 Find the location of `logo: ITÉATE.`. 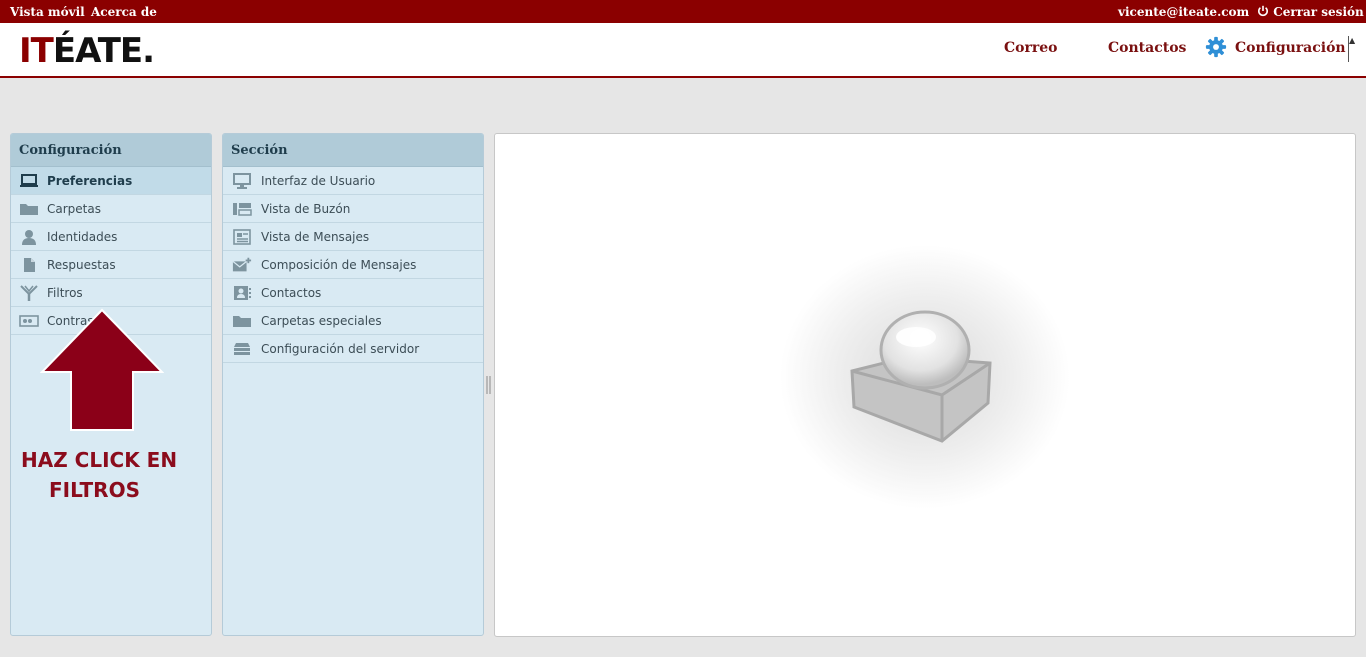

logo: ITÉATE. is located at coordinates (87, 51).